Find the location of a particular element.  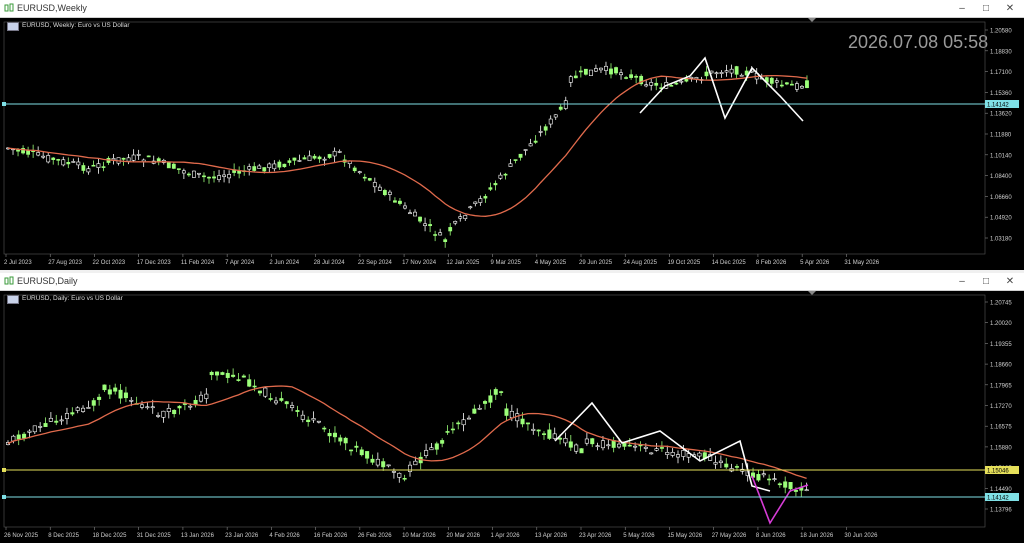

date-axis-label: 1 Apr 2026 is located at coordinates (506, 536).